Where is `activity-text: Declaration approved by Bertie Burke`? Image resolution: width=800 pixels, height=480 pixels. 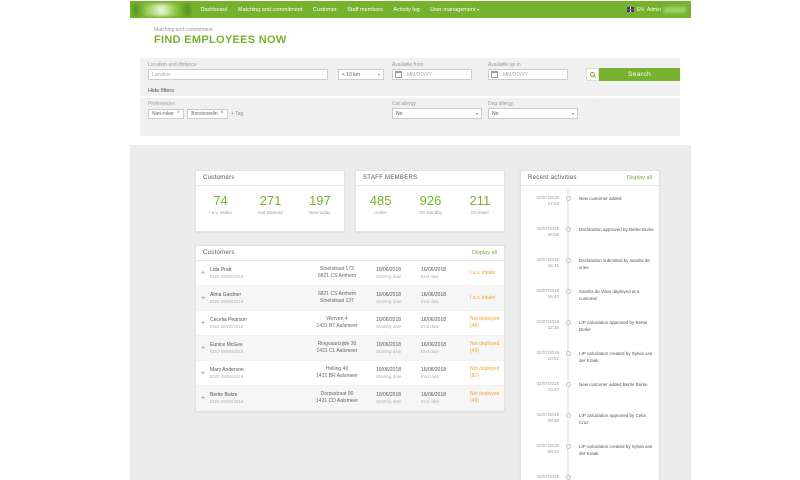 activity-text: Declaration approved by Bertie Burke is located at coordinates (616, 229).